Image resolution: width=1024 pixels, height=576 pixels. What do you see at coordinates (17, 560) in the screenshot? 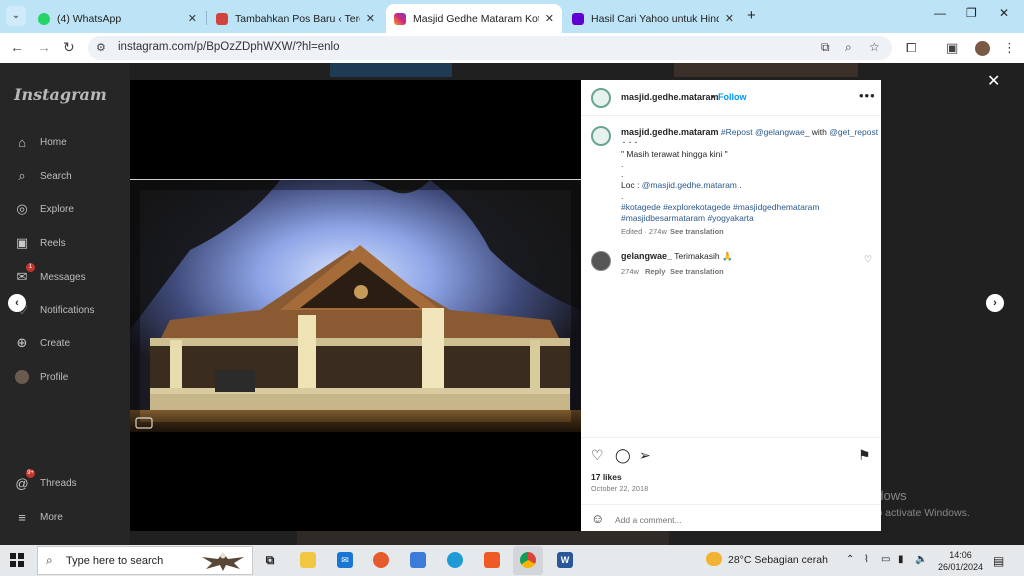
I see `windows-start-icon` at bounding box center [17, 560].